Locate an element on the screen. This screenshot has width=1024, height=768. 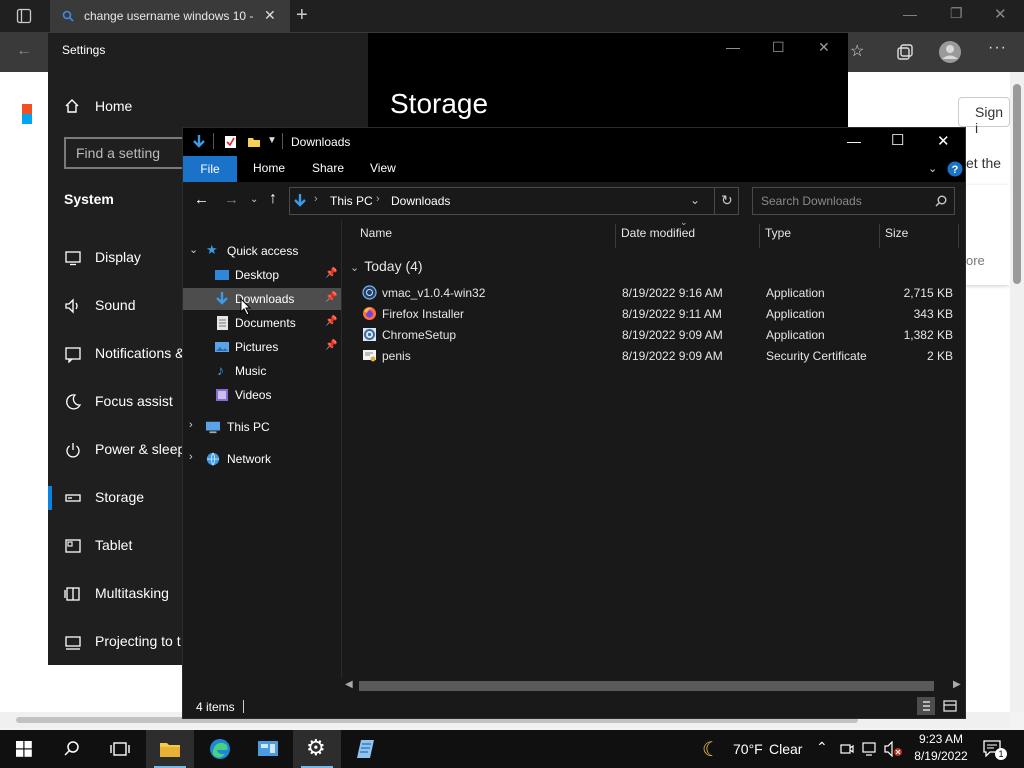
tree-desktop: Desktop 📌 is located at coordinates (262, 275).